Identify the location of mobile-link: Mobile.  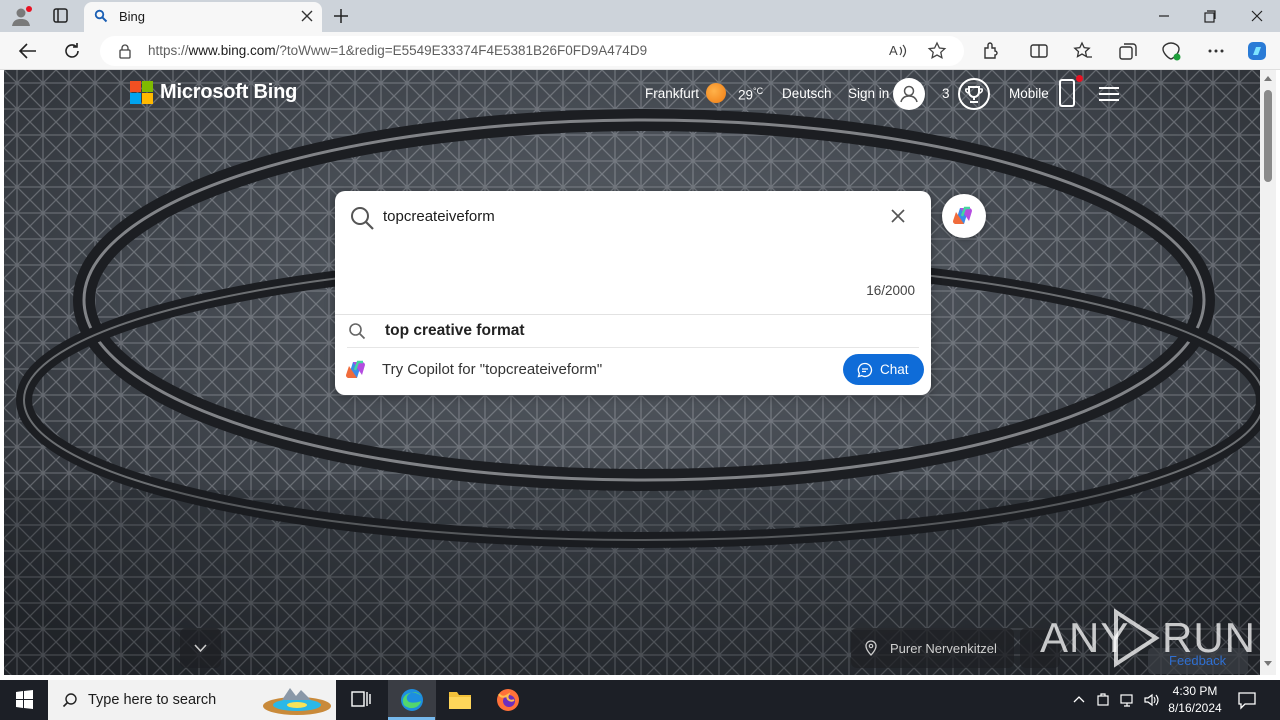
(1029, 93).